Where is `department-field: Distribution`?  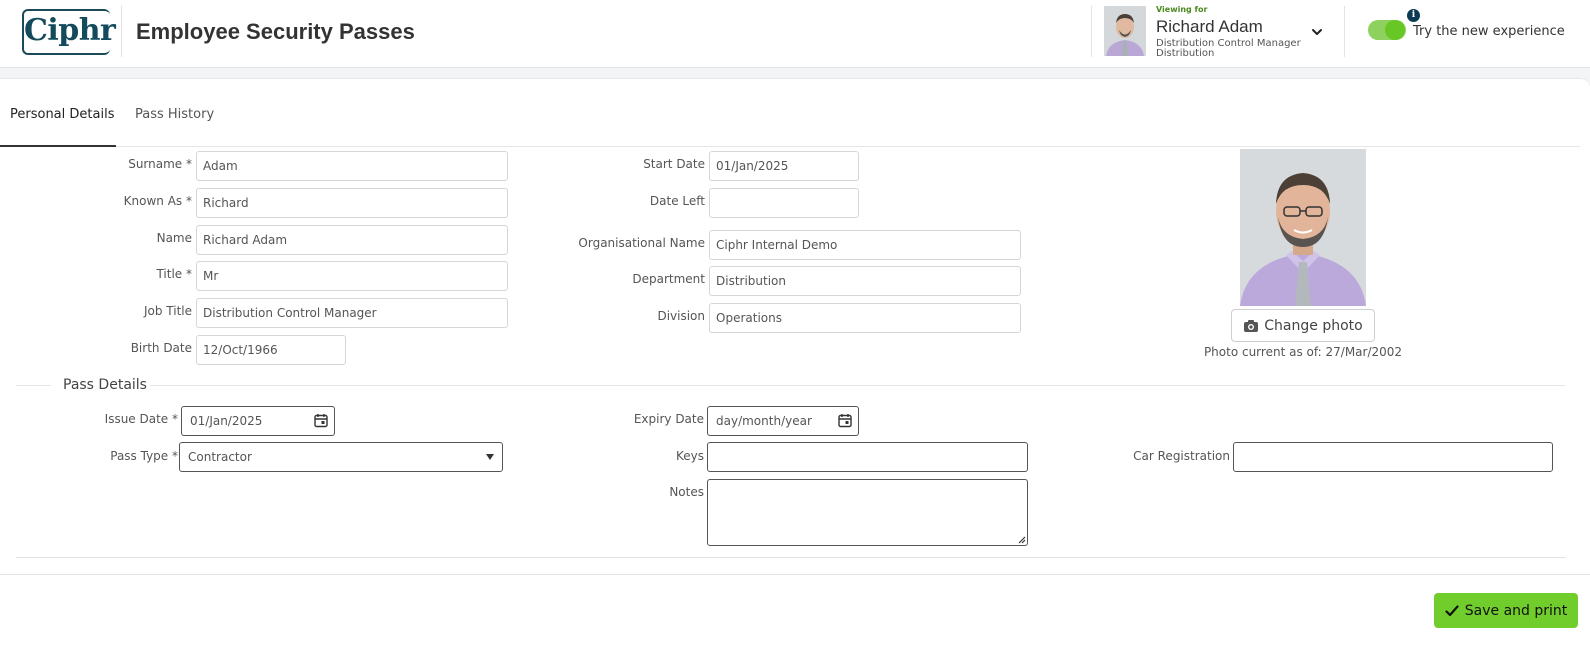
department-field: Distribution is located at coordinates (865, 281).